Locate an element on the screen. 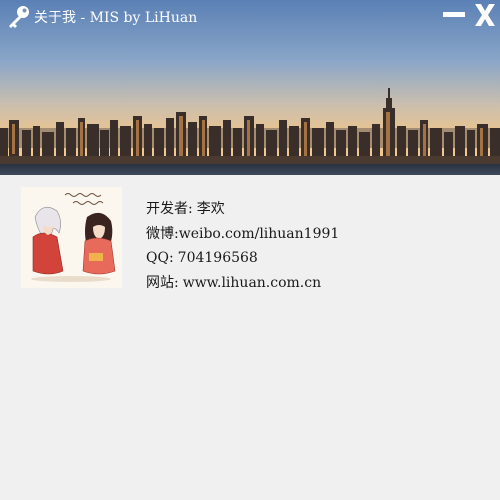 Image resolution: width=500 pixels, height=500 pixels. qq-row: QQ: 704196568 is located at coordinates (242, 258).